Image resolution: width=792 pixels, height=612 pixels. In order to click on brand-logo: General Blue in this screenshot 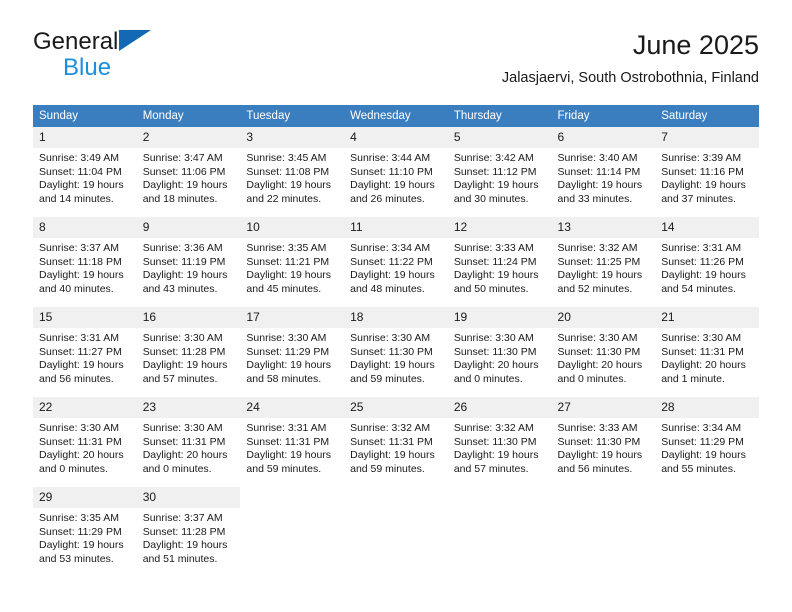, I will do `click(143, 57)`.